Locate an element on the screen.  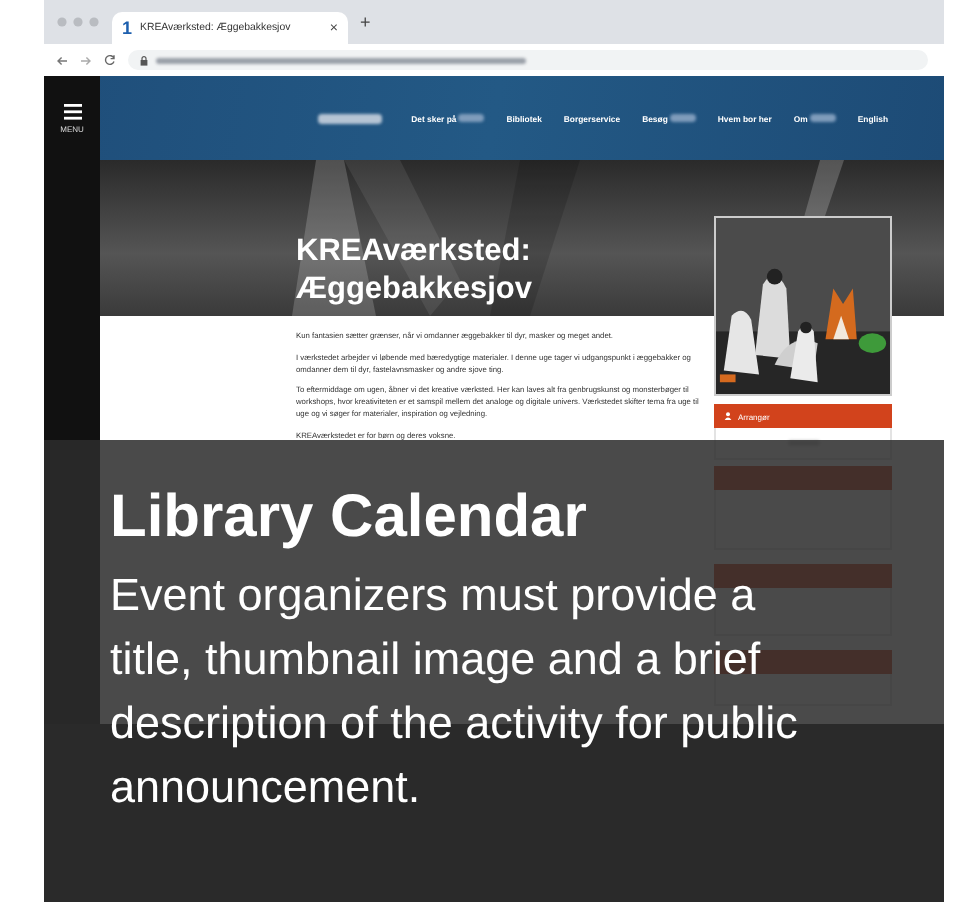
person-icon is located at coordinates (728, 416).